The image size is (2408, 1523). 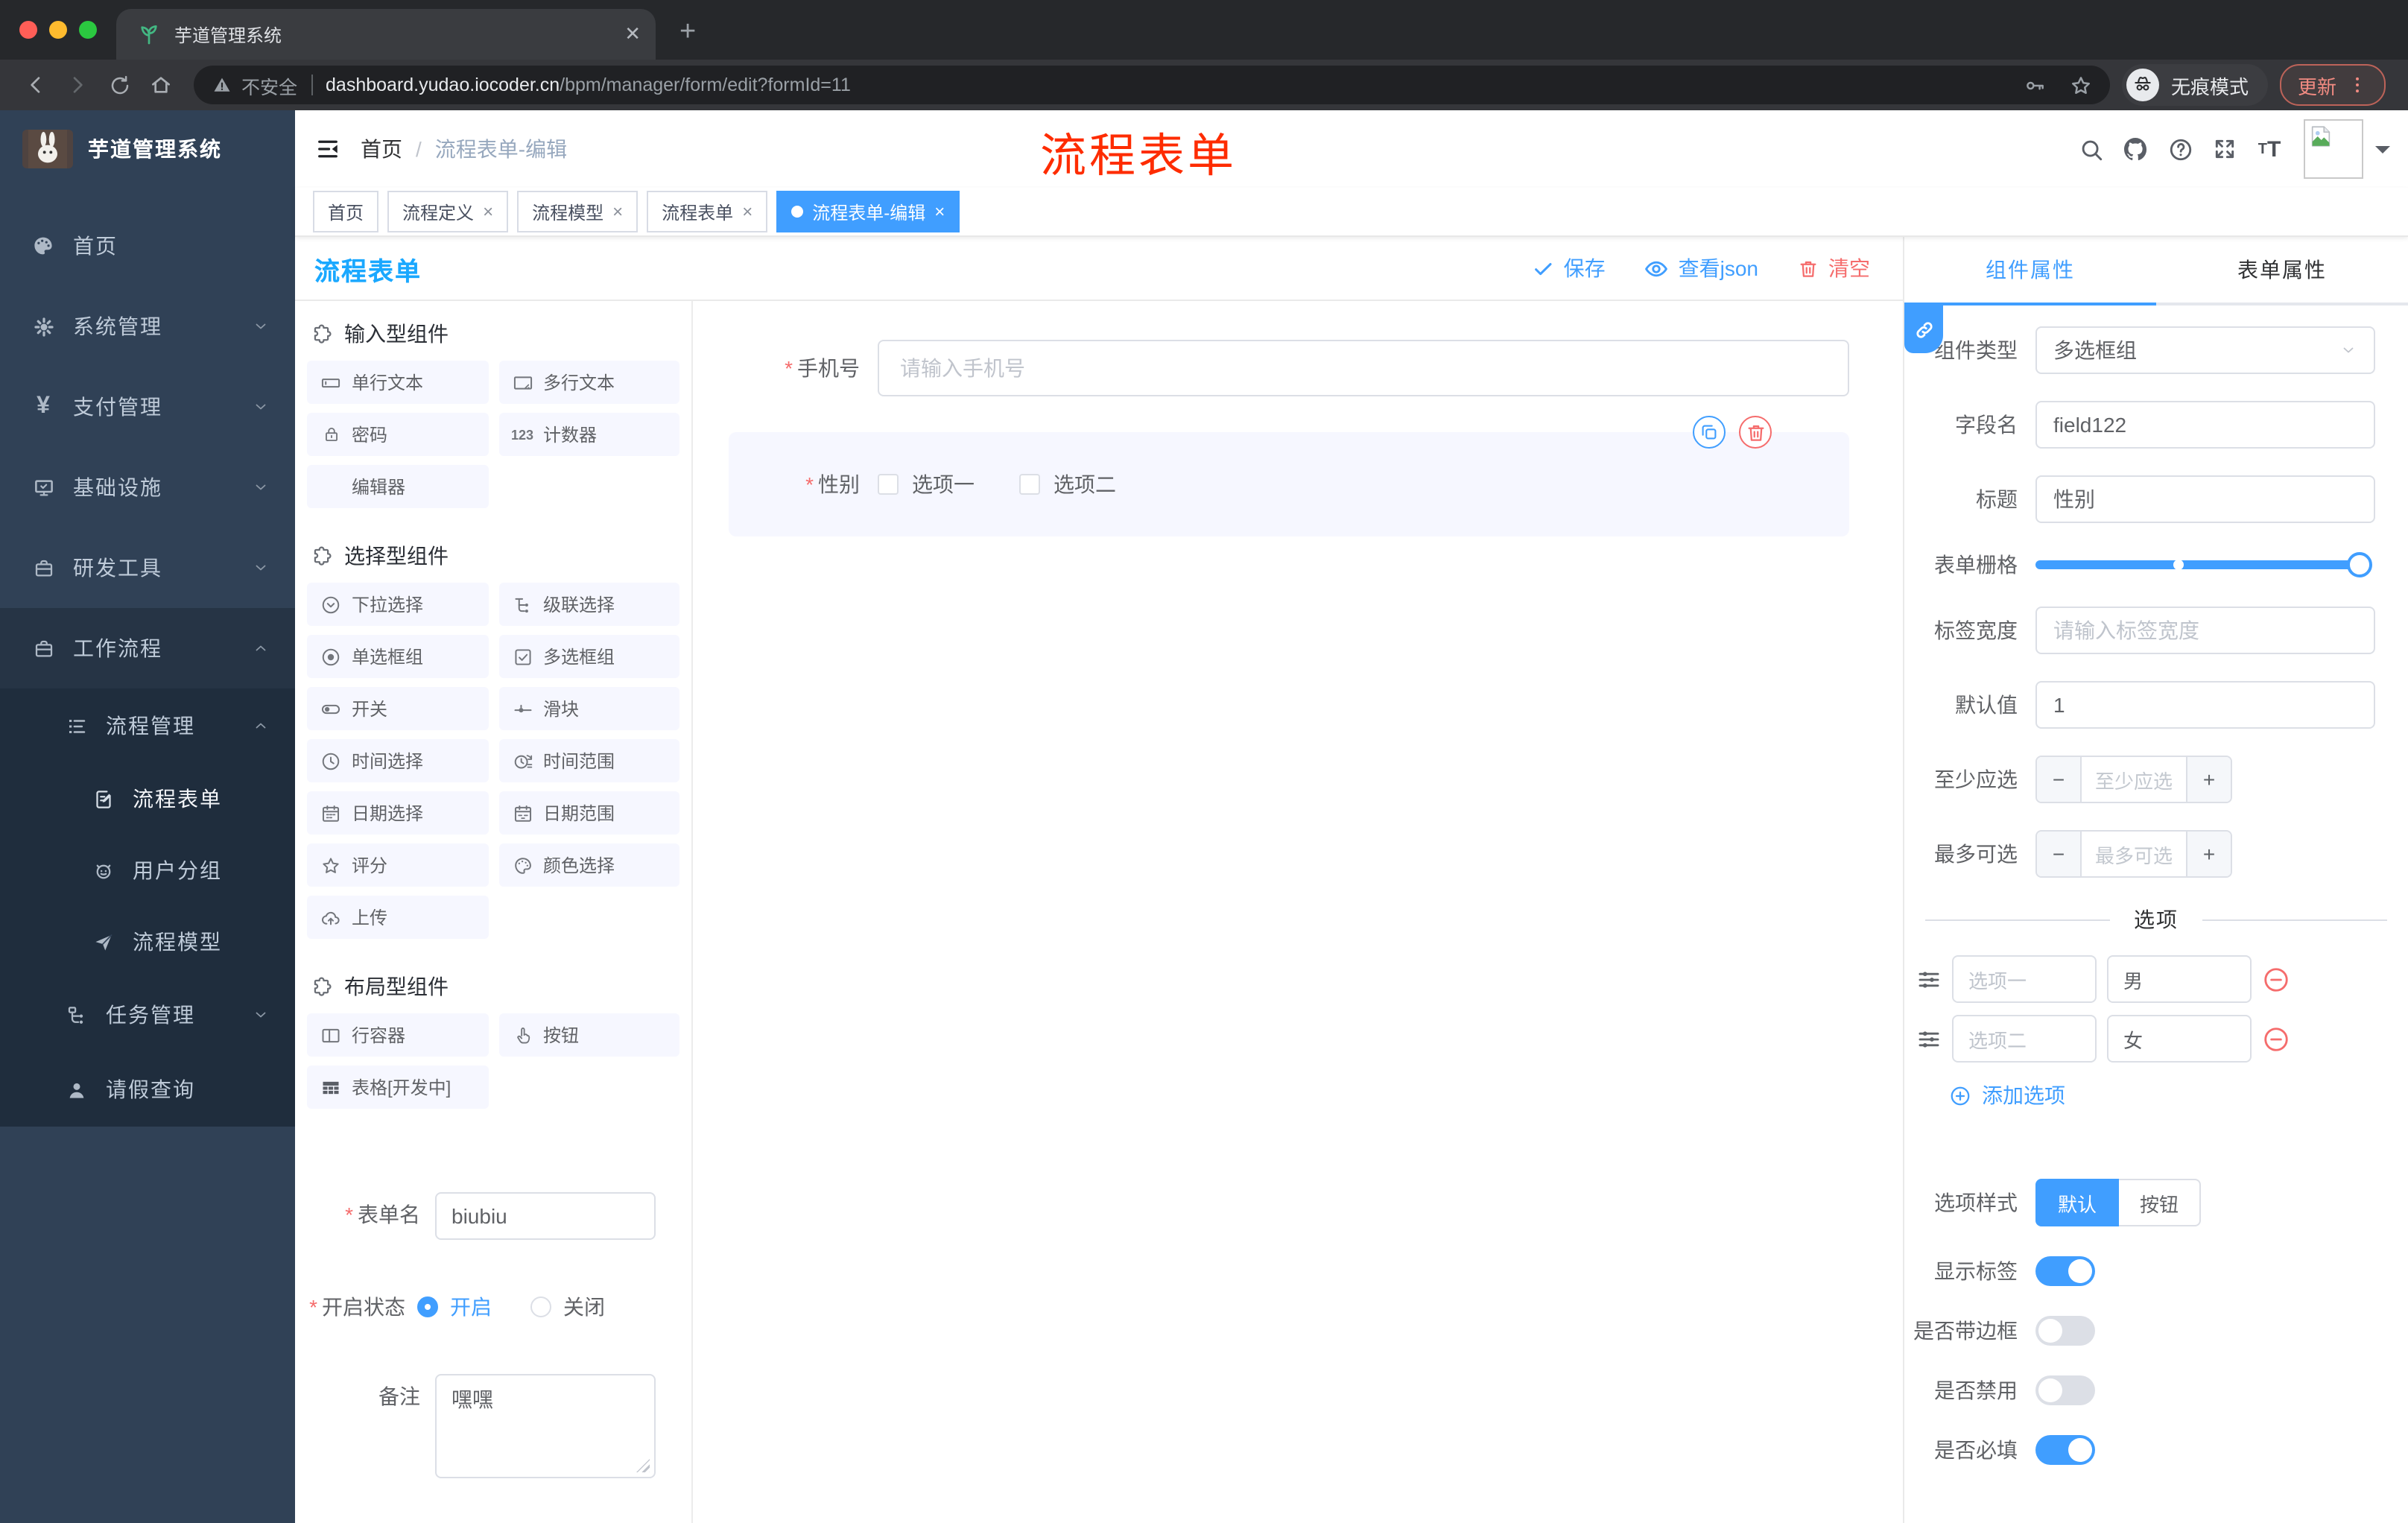 I want to click on browser-tab: 芋道管理系统 ✕, so click(x=386, y=35).